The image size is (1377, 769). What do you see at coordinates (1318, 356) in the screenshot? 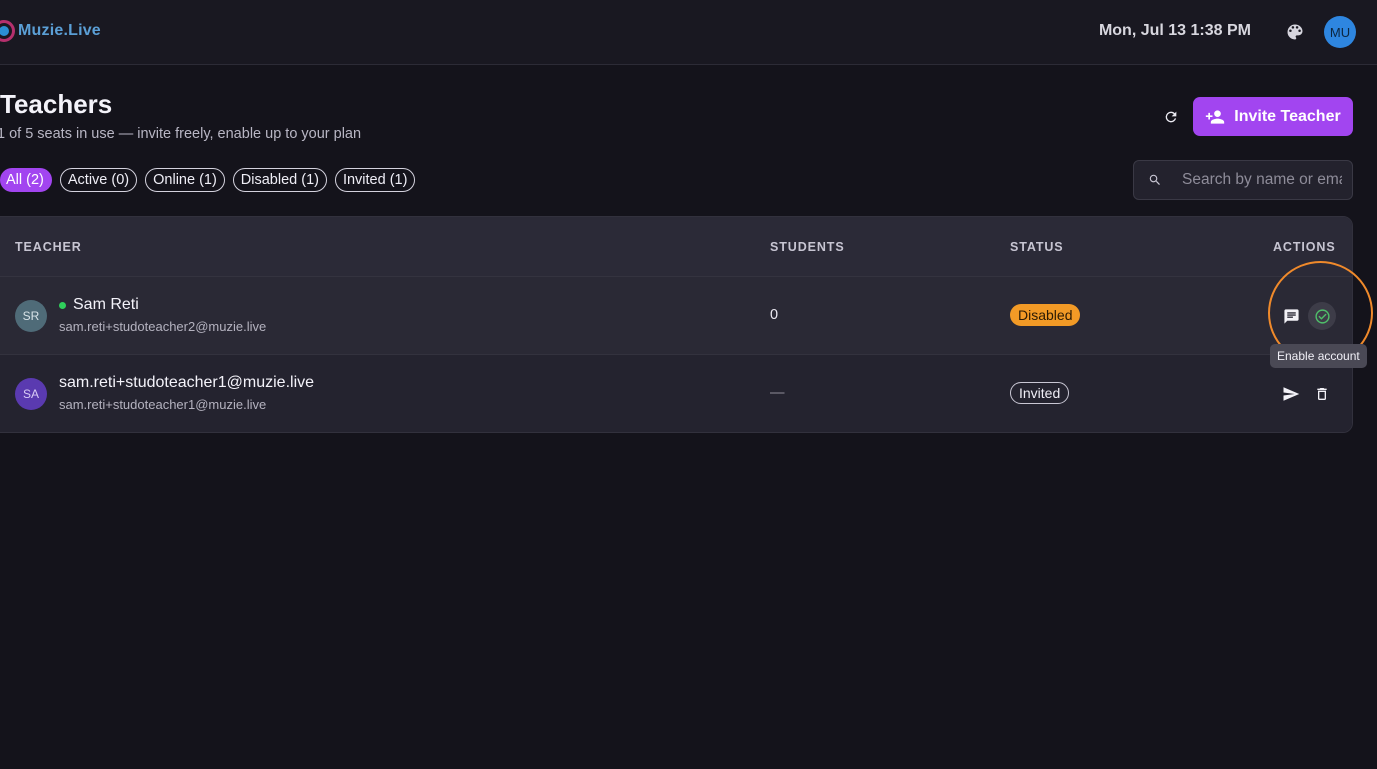
I see `enable-account-tooltip: Enable account` at bounding box center [1318, 356].